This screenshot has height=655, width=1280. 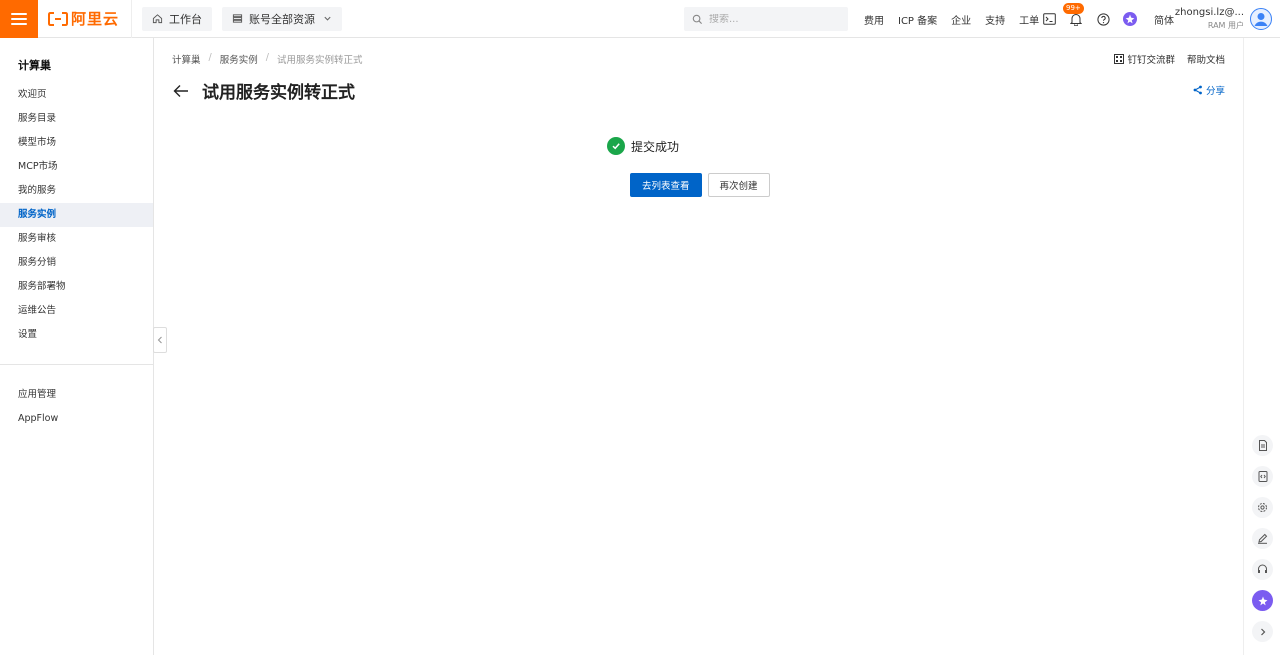 What do you see at coordinates (1073, 8) in the screenshot?
I see `notification-badge: 99+` at bounding box center [1073, 8].